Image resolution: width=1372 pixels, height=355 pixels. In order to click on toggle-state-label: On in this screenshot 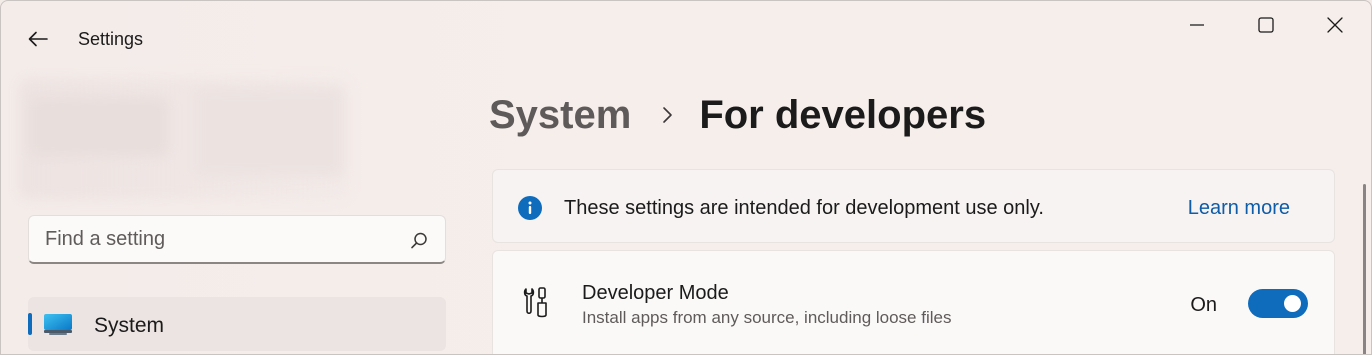, I will do `click(1203, 305)`.